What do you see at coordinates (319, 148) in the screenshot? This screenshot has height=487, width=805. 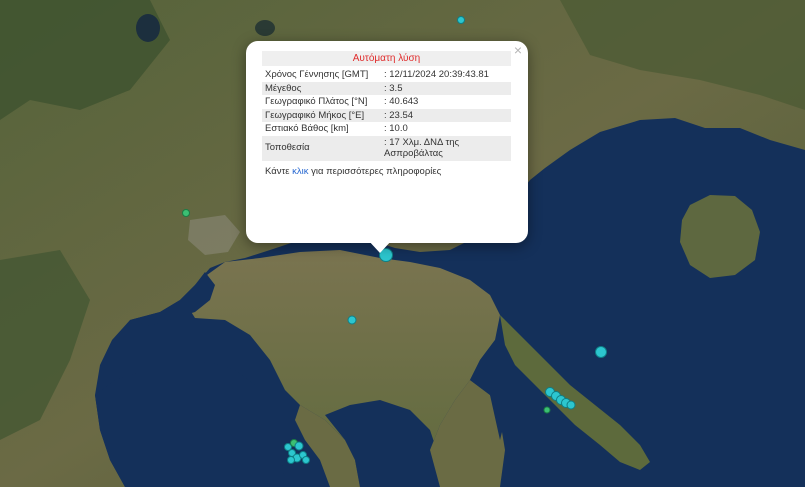 I see `row-label-location: Τοποθεσία` at bounding box center [319, 148].